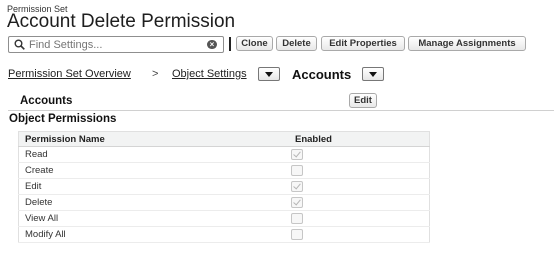  Describe the element at coordinates (363, 43) in the screenshot. I see `edit-properties-button: Edit Properties` at that location.